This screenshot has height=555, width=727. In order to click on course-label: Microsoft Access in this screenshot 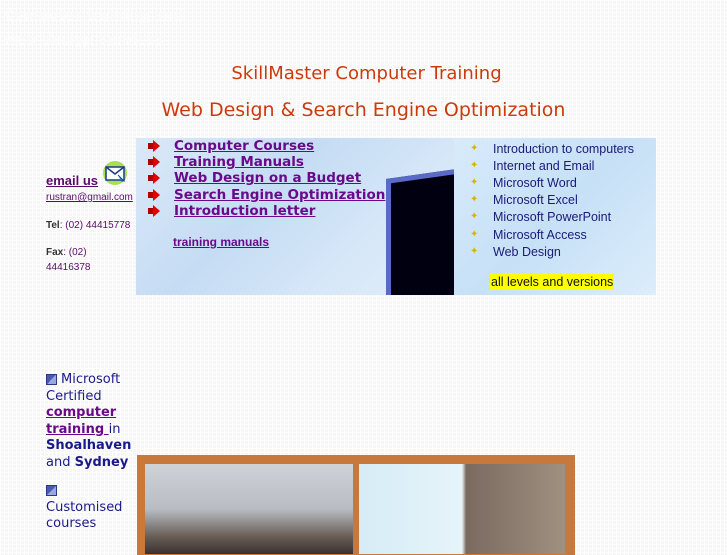, I will do `click(540, 235)`.